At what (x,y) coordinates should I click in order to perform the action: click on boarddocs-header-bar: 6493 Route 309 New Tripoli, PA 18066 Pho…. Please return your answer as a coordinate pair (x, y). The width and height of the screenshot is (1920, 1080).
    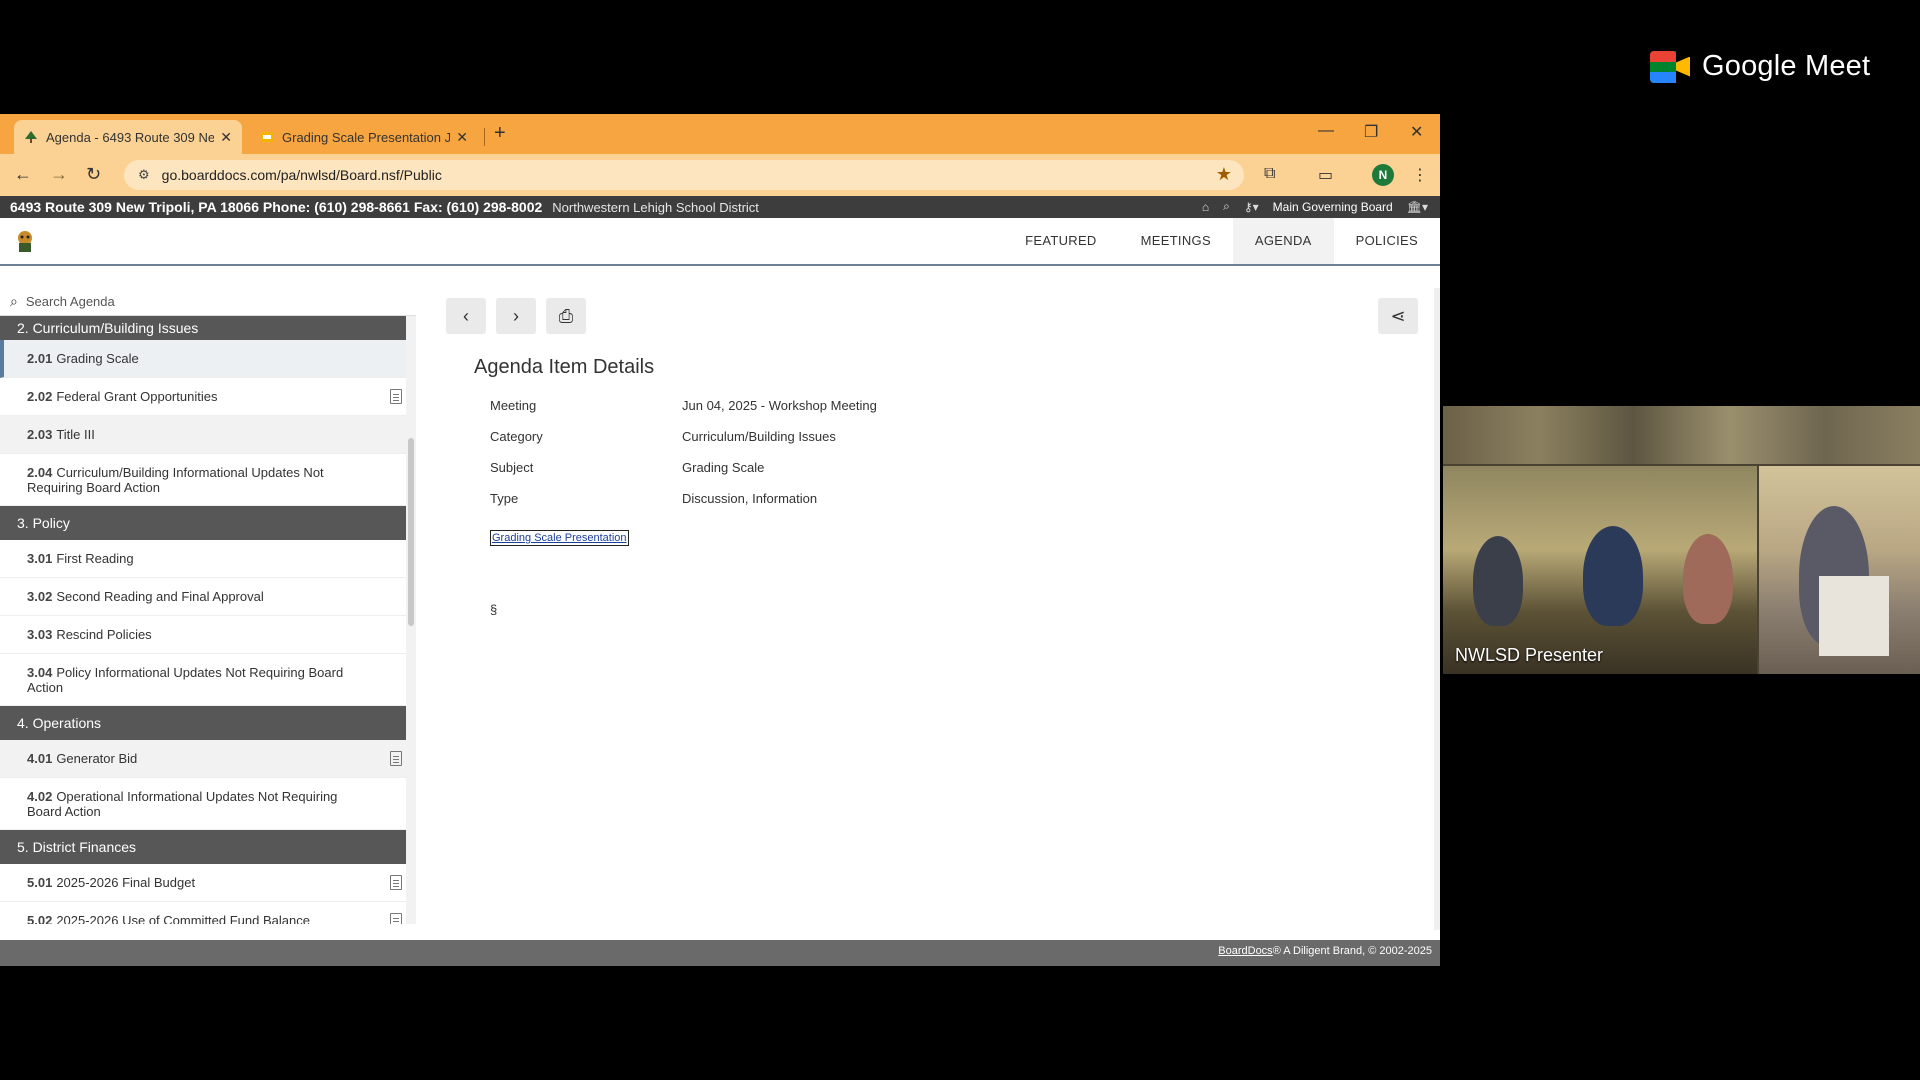
    Looking at the image, I should click on (720, 207).